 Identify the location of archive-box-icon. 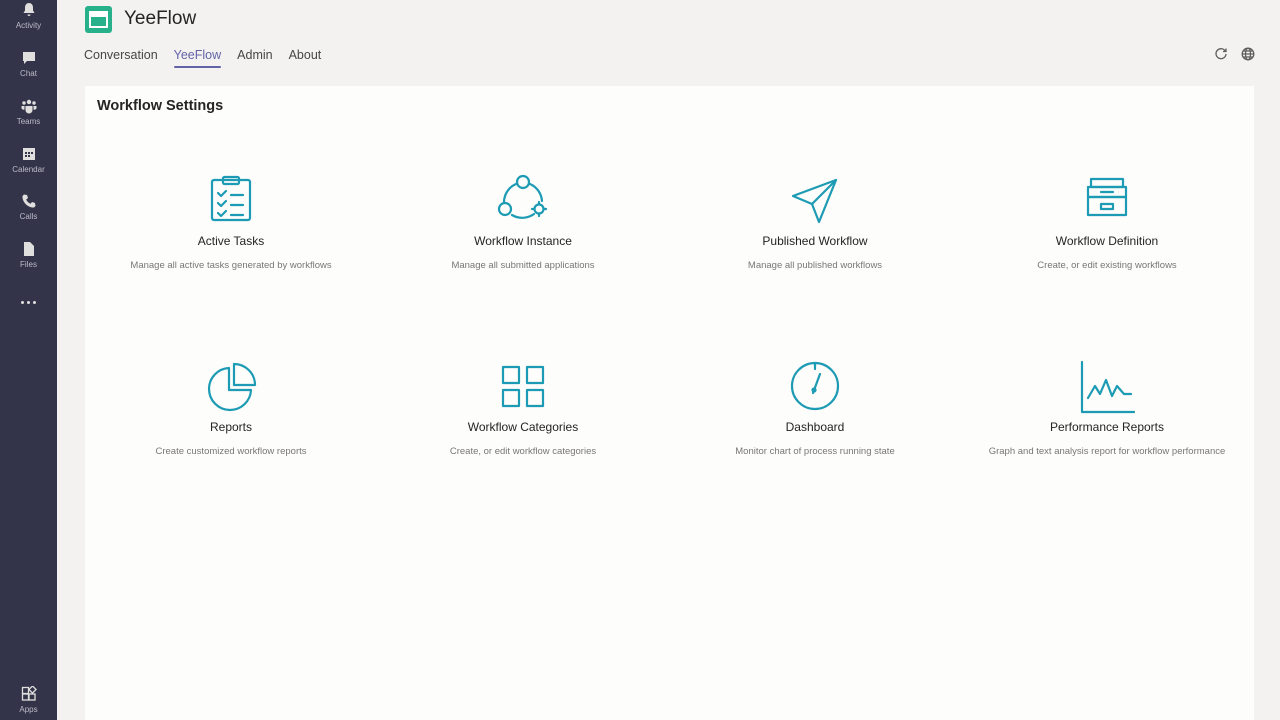
(1107, 202).